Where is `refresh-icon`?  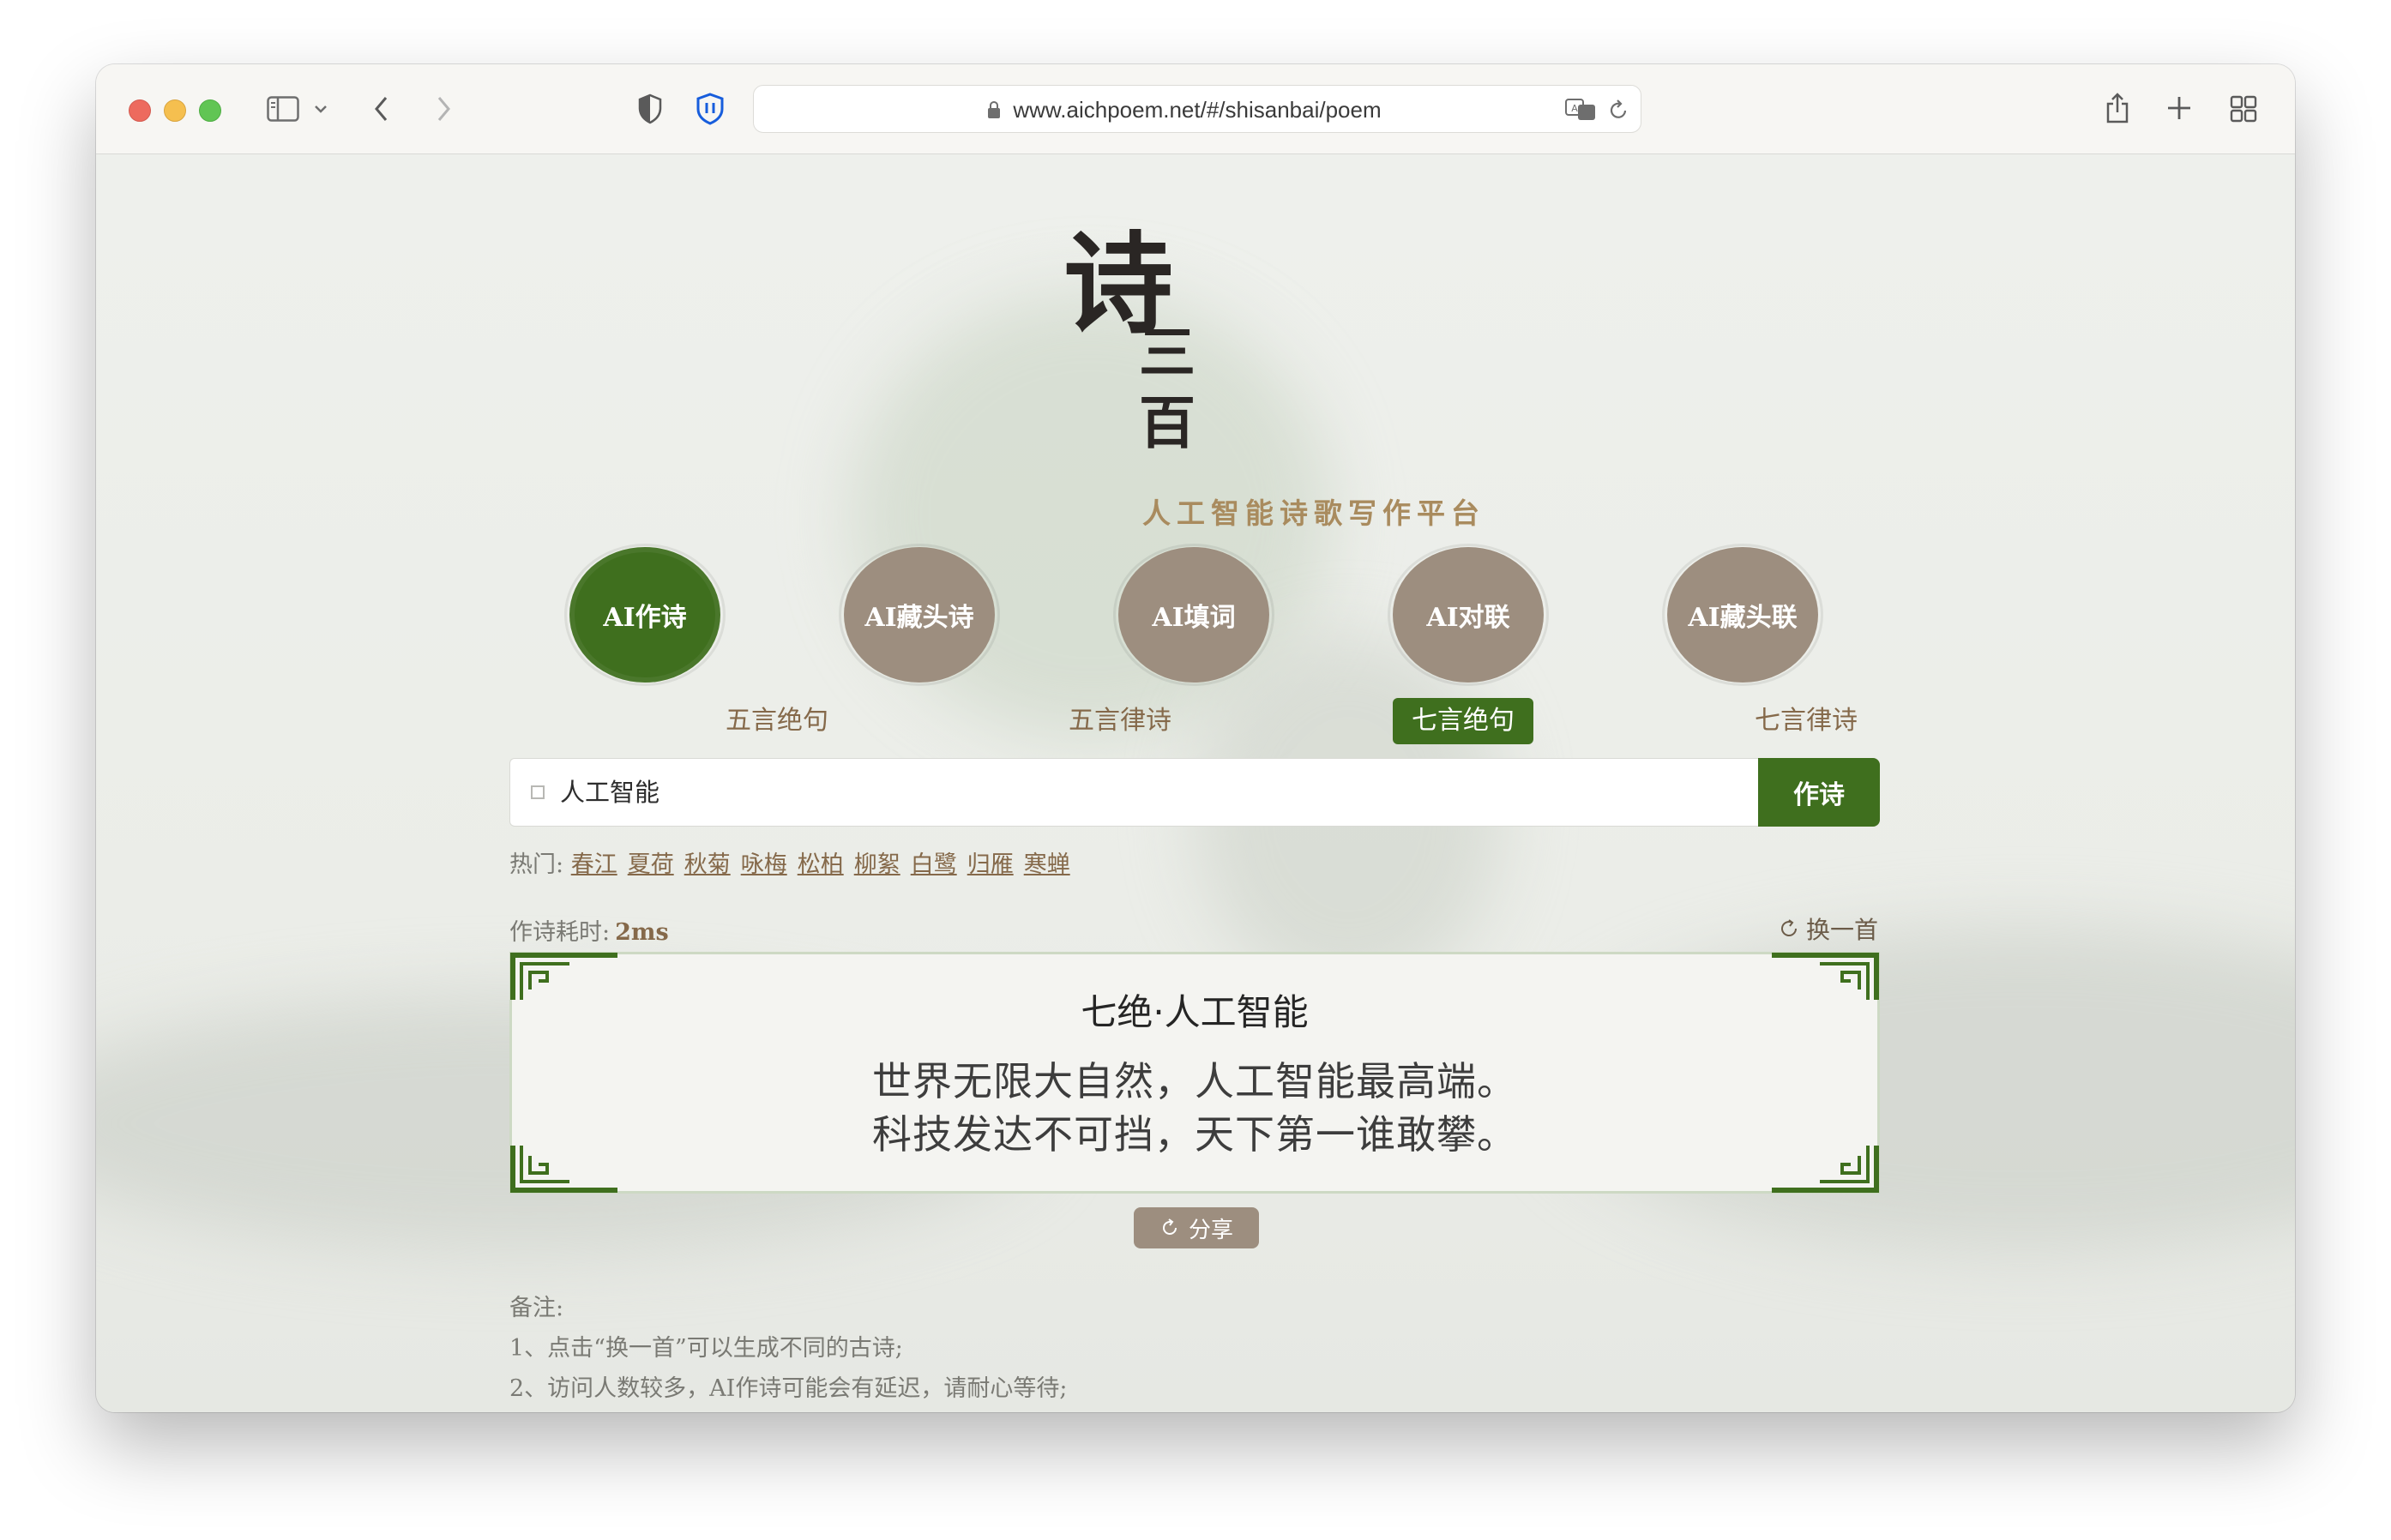 refresh-icon is located at coordinates (1789, 927).